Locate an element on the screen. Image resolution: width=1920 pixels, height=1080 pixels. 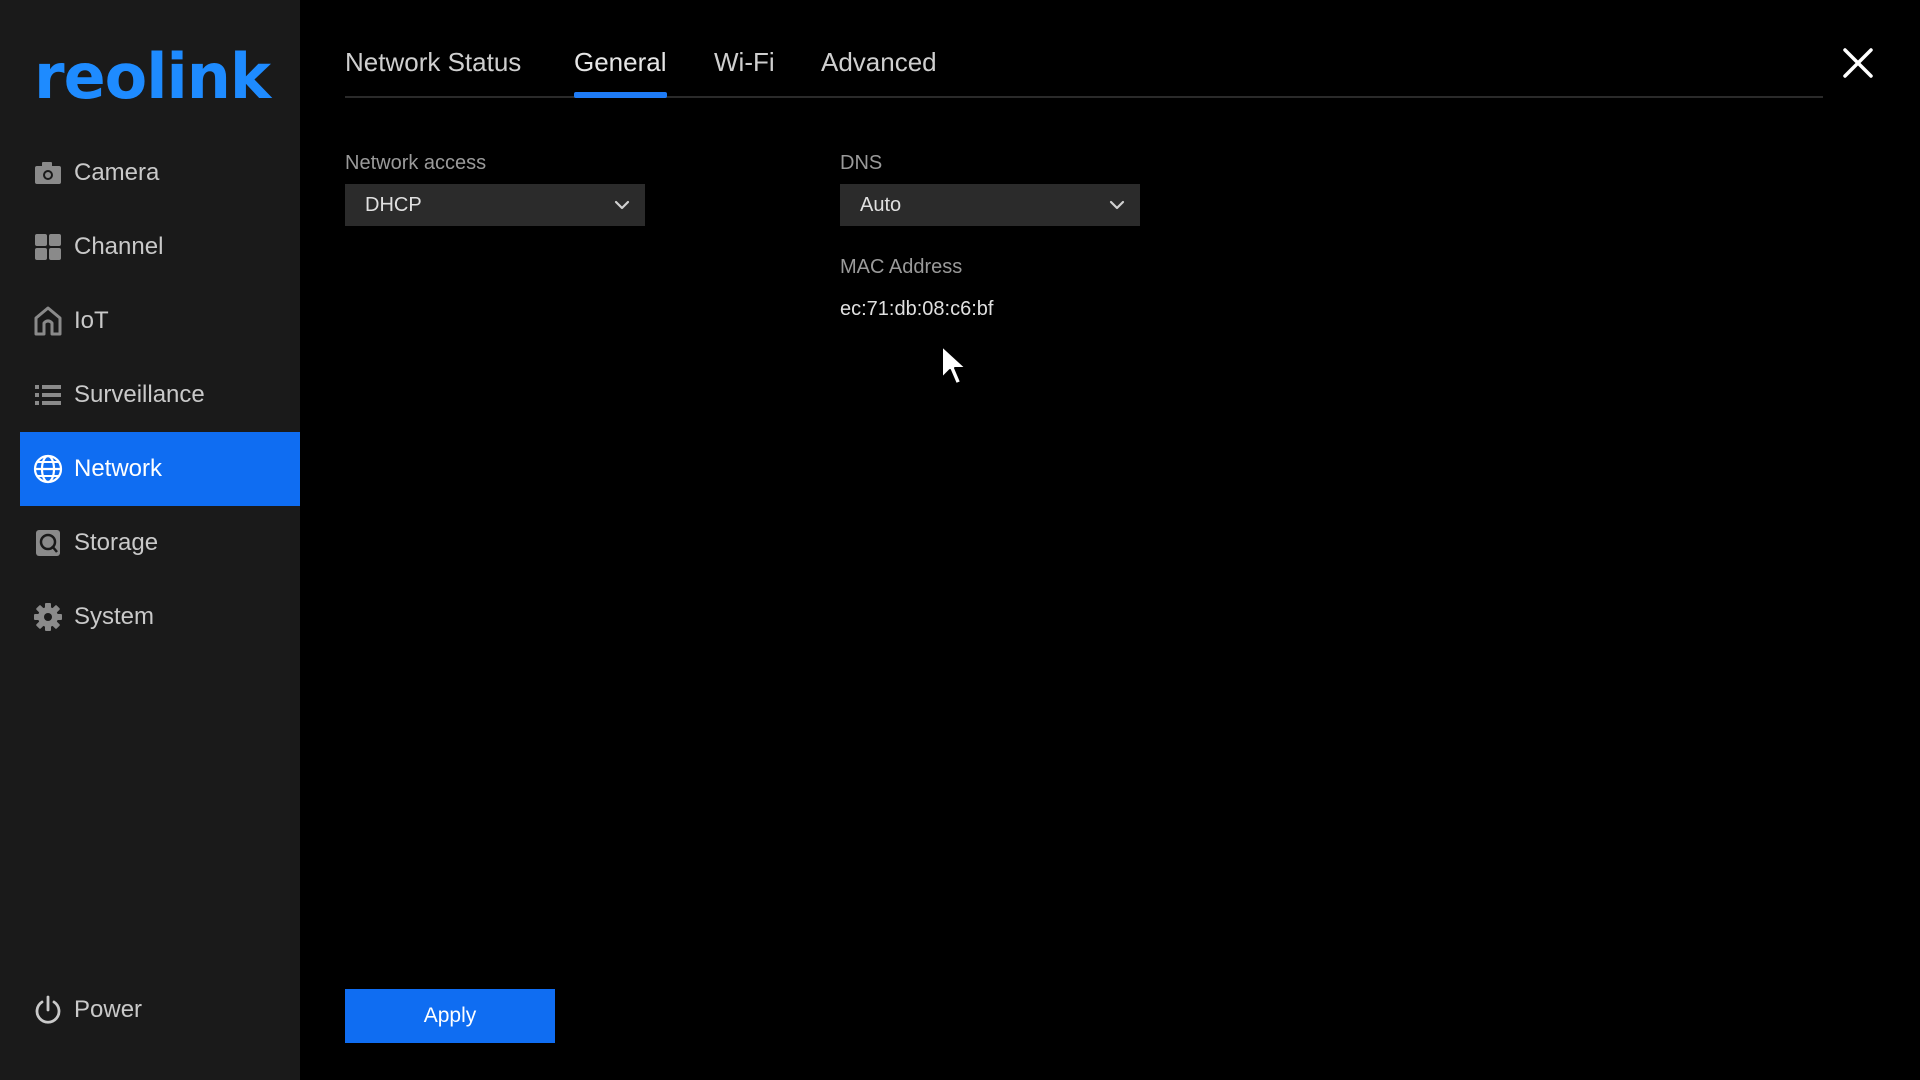
dns-select: Auto is located at coordinates (990, 205).